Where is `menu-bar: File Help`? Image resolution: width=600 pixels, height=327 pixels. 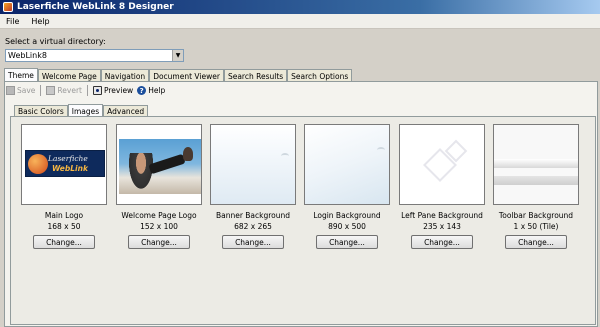 menu-bar: File Help is located at coordinates (300, 21).